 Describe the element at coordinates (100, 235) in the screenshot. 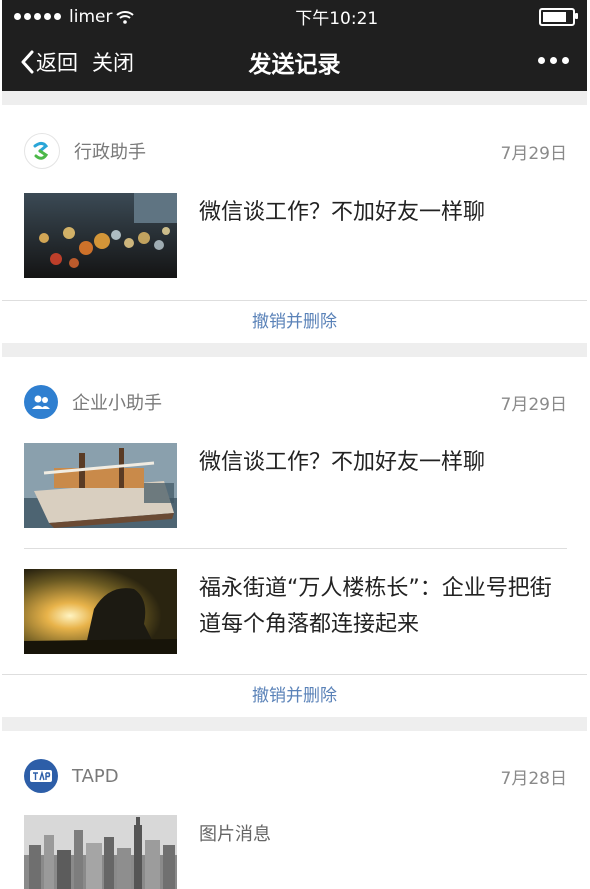

I see `thumbnail-bokeh-lights` at that location.